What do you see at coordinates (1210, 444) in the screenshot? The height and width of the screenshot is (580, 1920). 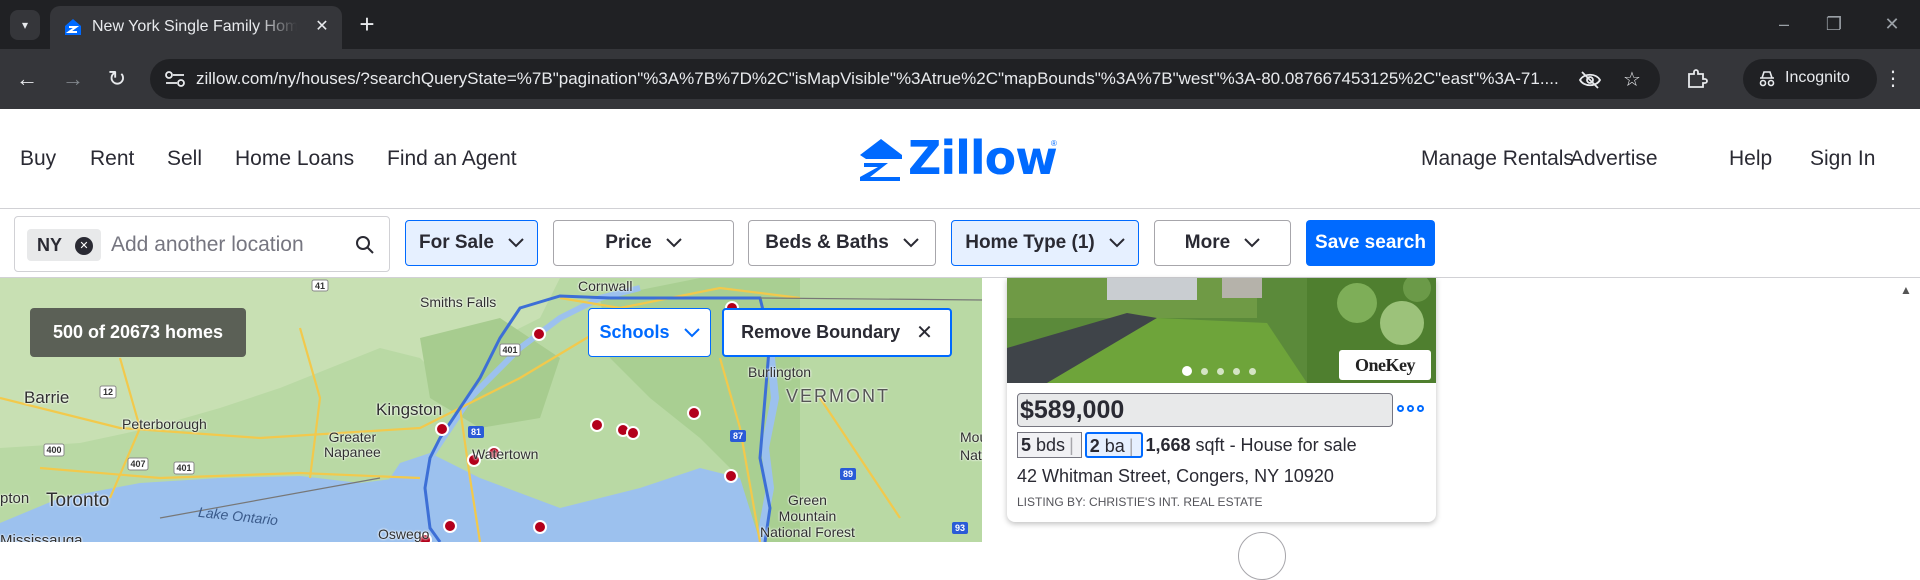 I see `sqft-unit: sqft` at bounding box center [1210, 444].